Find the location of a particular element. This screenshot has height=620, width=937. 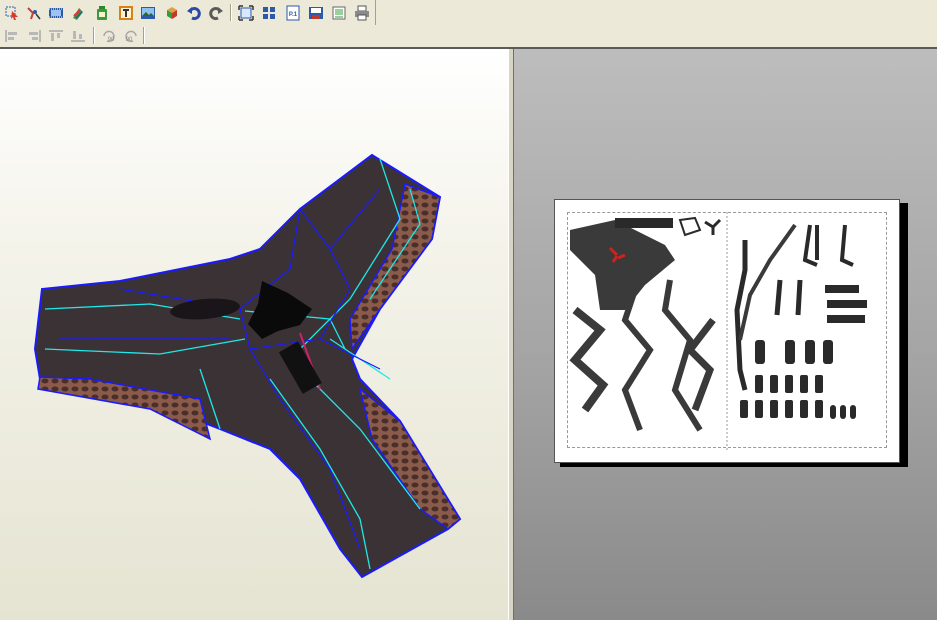

page-setup-button is located at coordinates (339, 13).